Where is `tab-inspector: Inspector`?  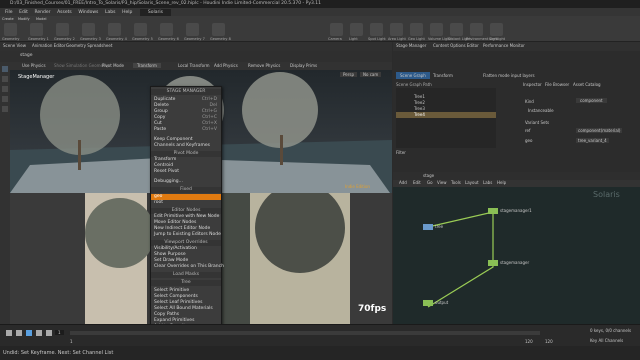 tab-inspector: Inspector is located at coordinates (532, 84).